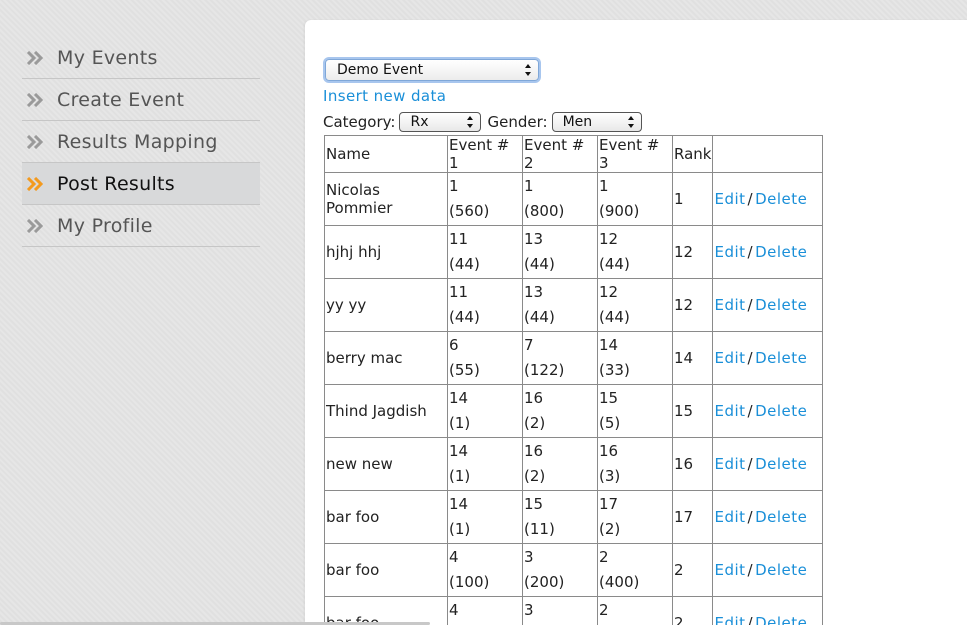 The height and width of the screenshot is (625, 967). Describe the element at coordinates (386, 411) in the screenshot. I see `cell-name: Thind Jagdish` at that location.